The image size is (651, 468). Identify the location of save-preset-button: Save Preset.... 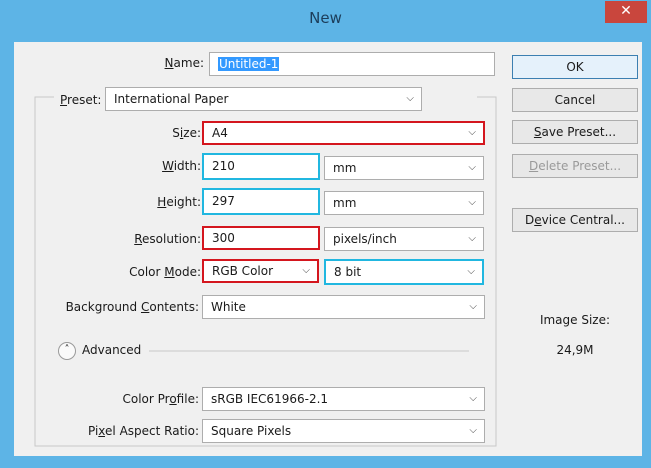
(575, 132).